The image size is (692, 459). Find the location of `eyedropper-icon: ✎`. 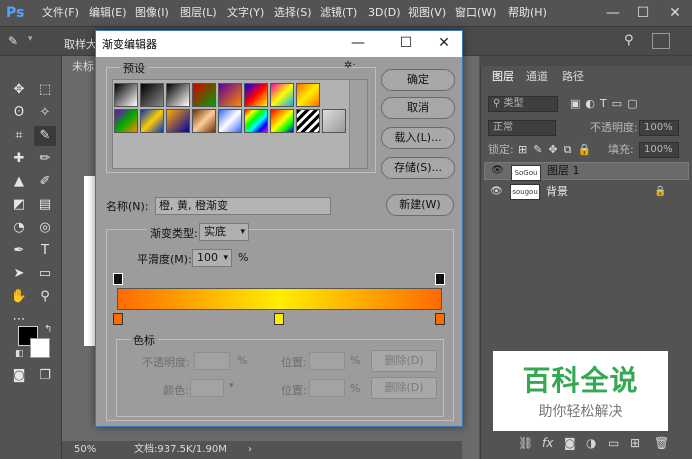

eyedropper-icon: ✎ is located at coordinates (15, 41).